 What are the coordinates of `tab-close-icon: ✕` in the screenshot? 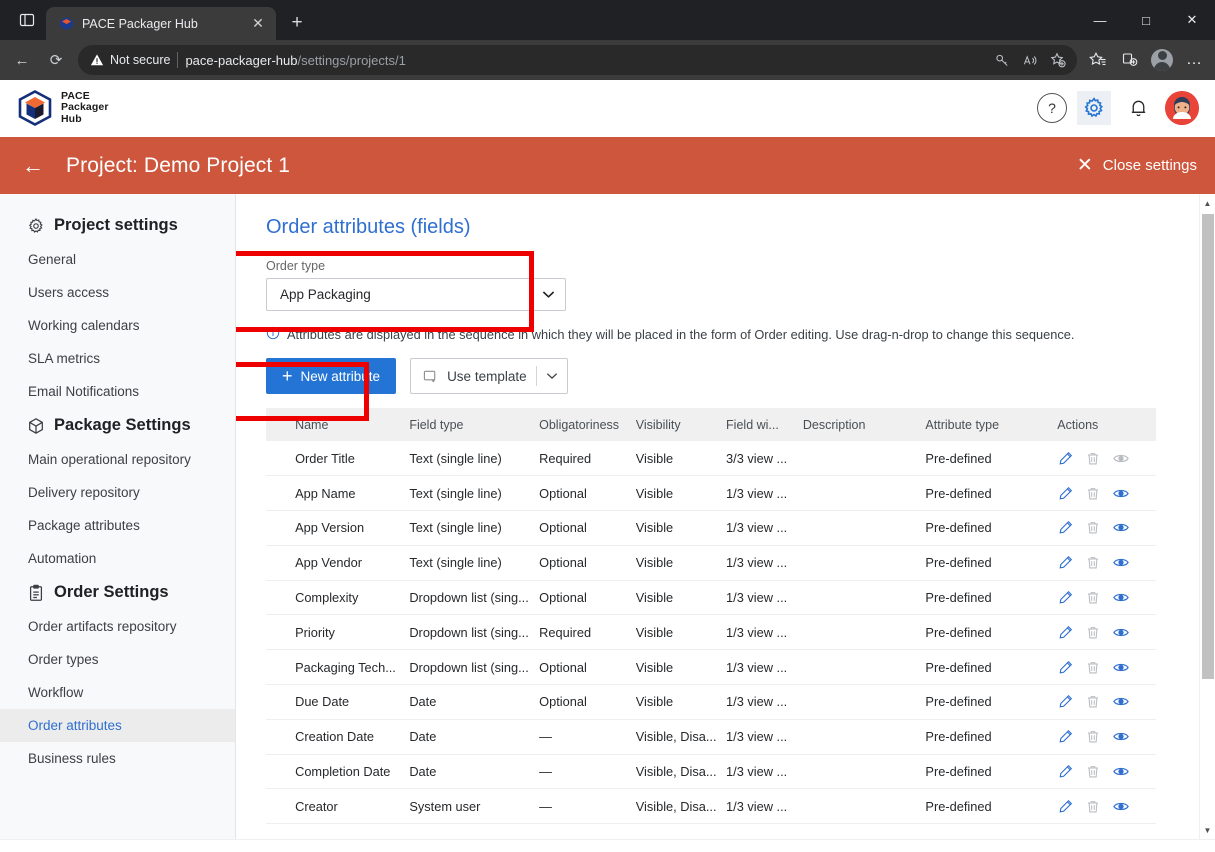 It's located at (258, 24).